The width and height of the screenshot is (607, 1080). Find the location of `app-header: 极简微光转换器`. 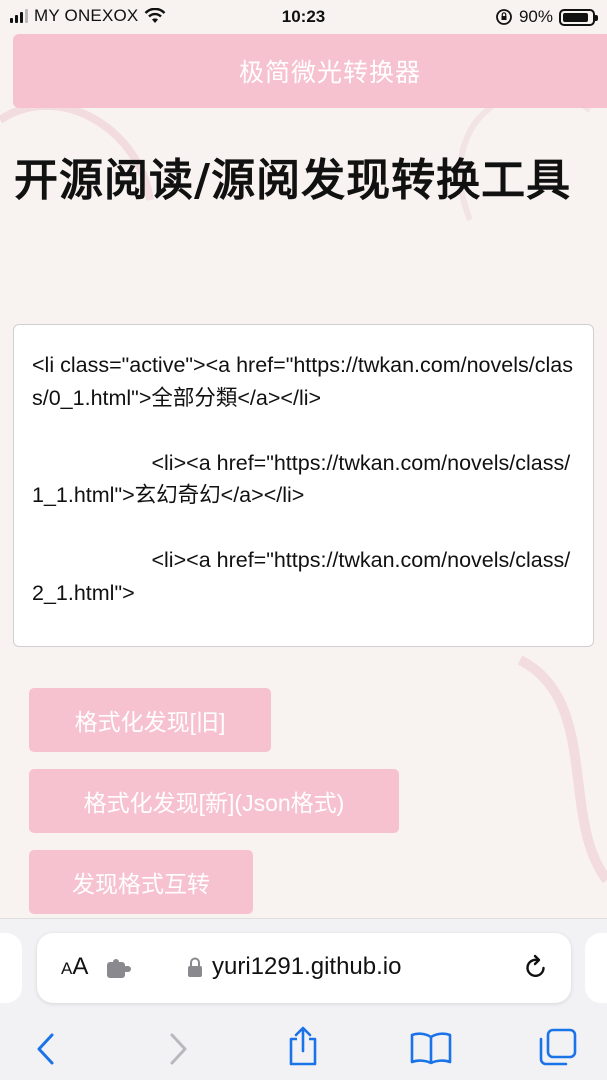

app-header: 极简微光转换器 is located at coordinates (310, 71).